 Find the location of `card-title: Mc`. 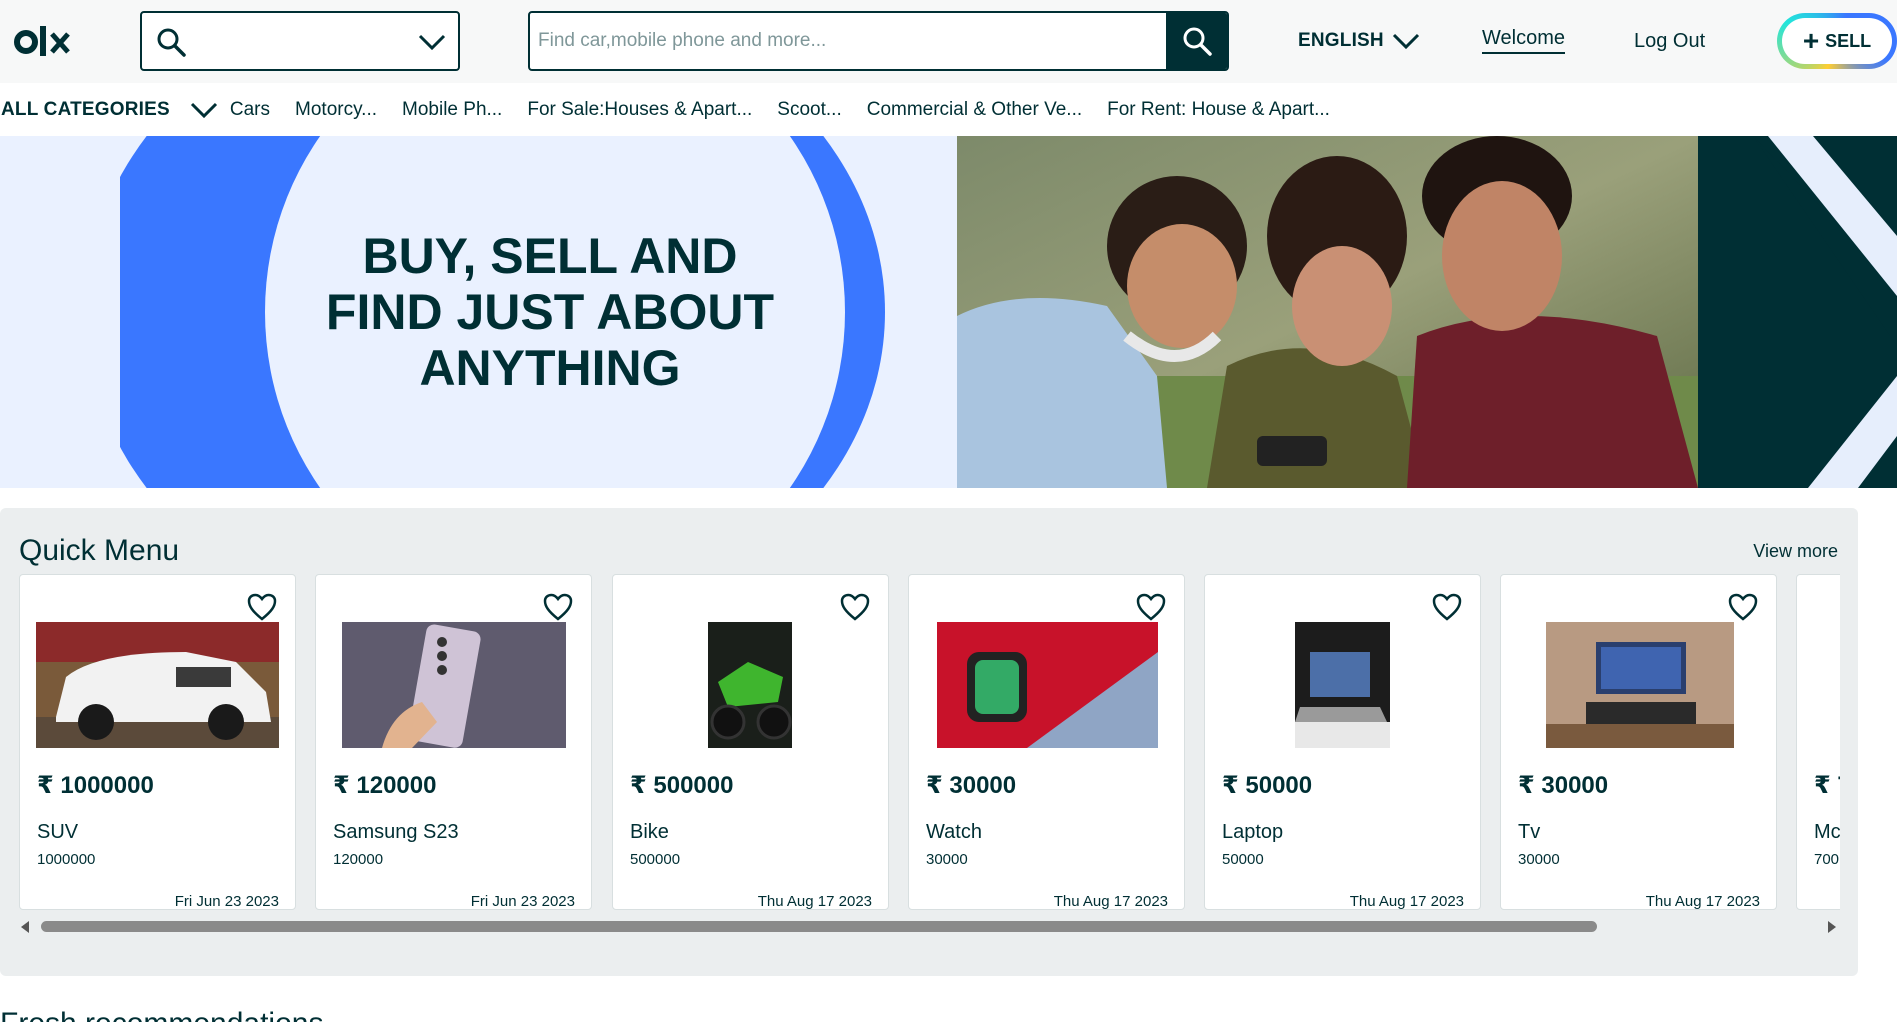

card-title: Mc is located at coordinates (1827, 832).